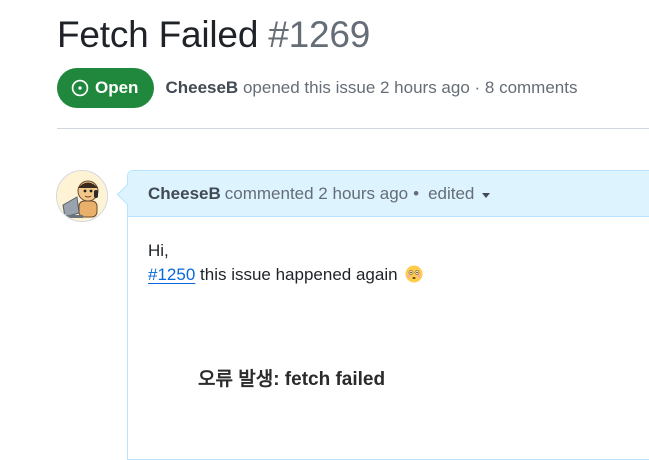 Image resolution: width=649 pixels, height=460 pixels. I want to click on edited-history-button: edited, so click(459, 193).